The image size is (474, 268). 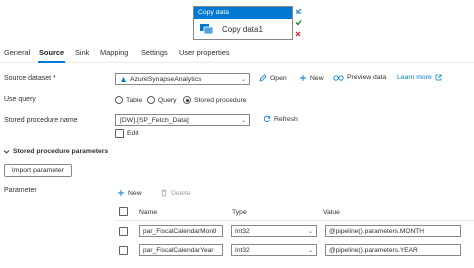 I want to click on radio-query-circle, so click(x=151, y=100).